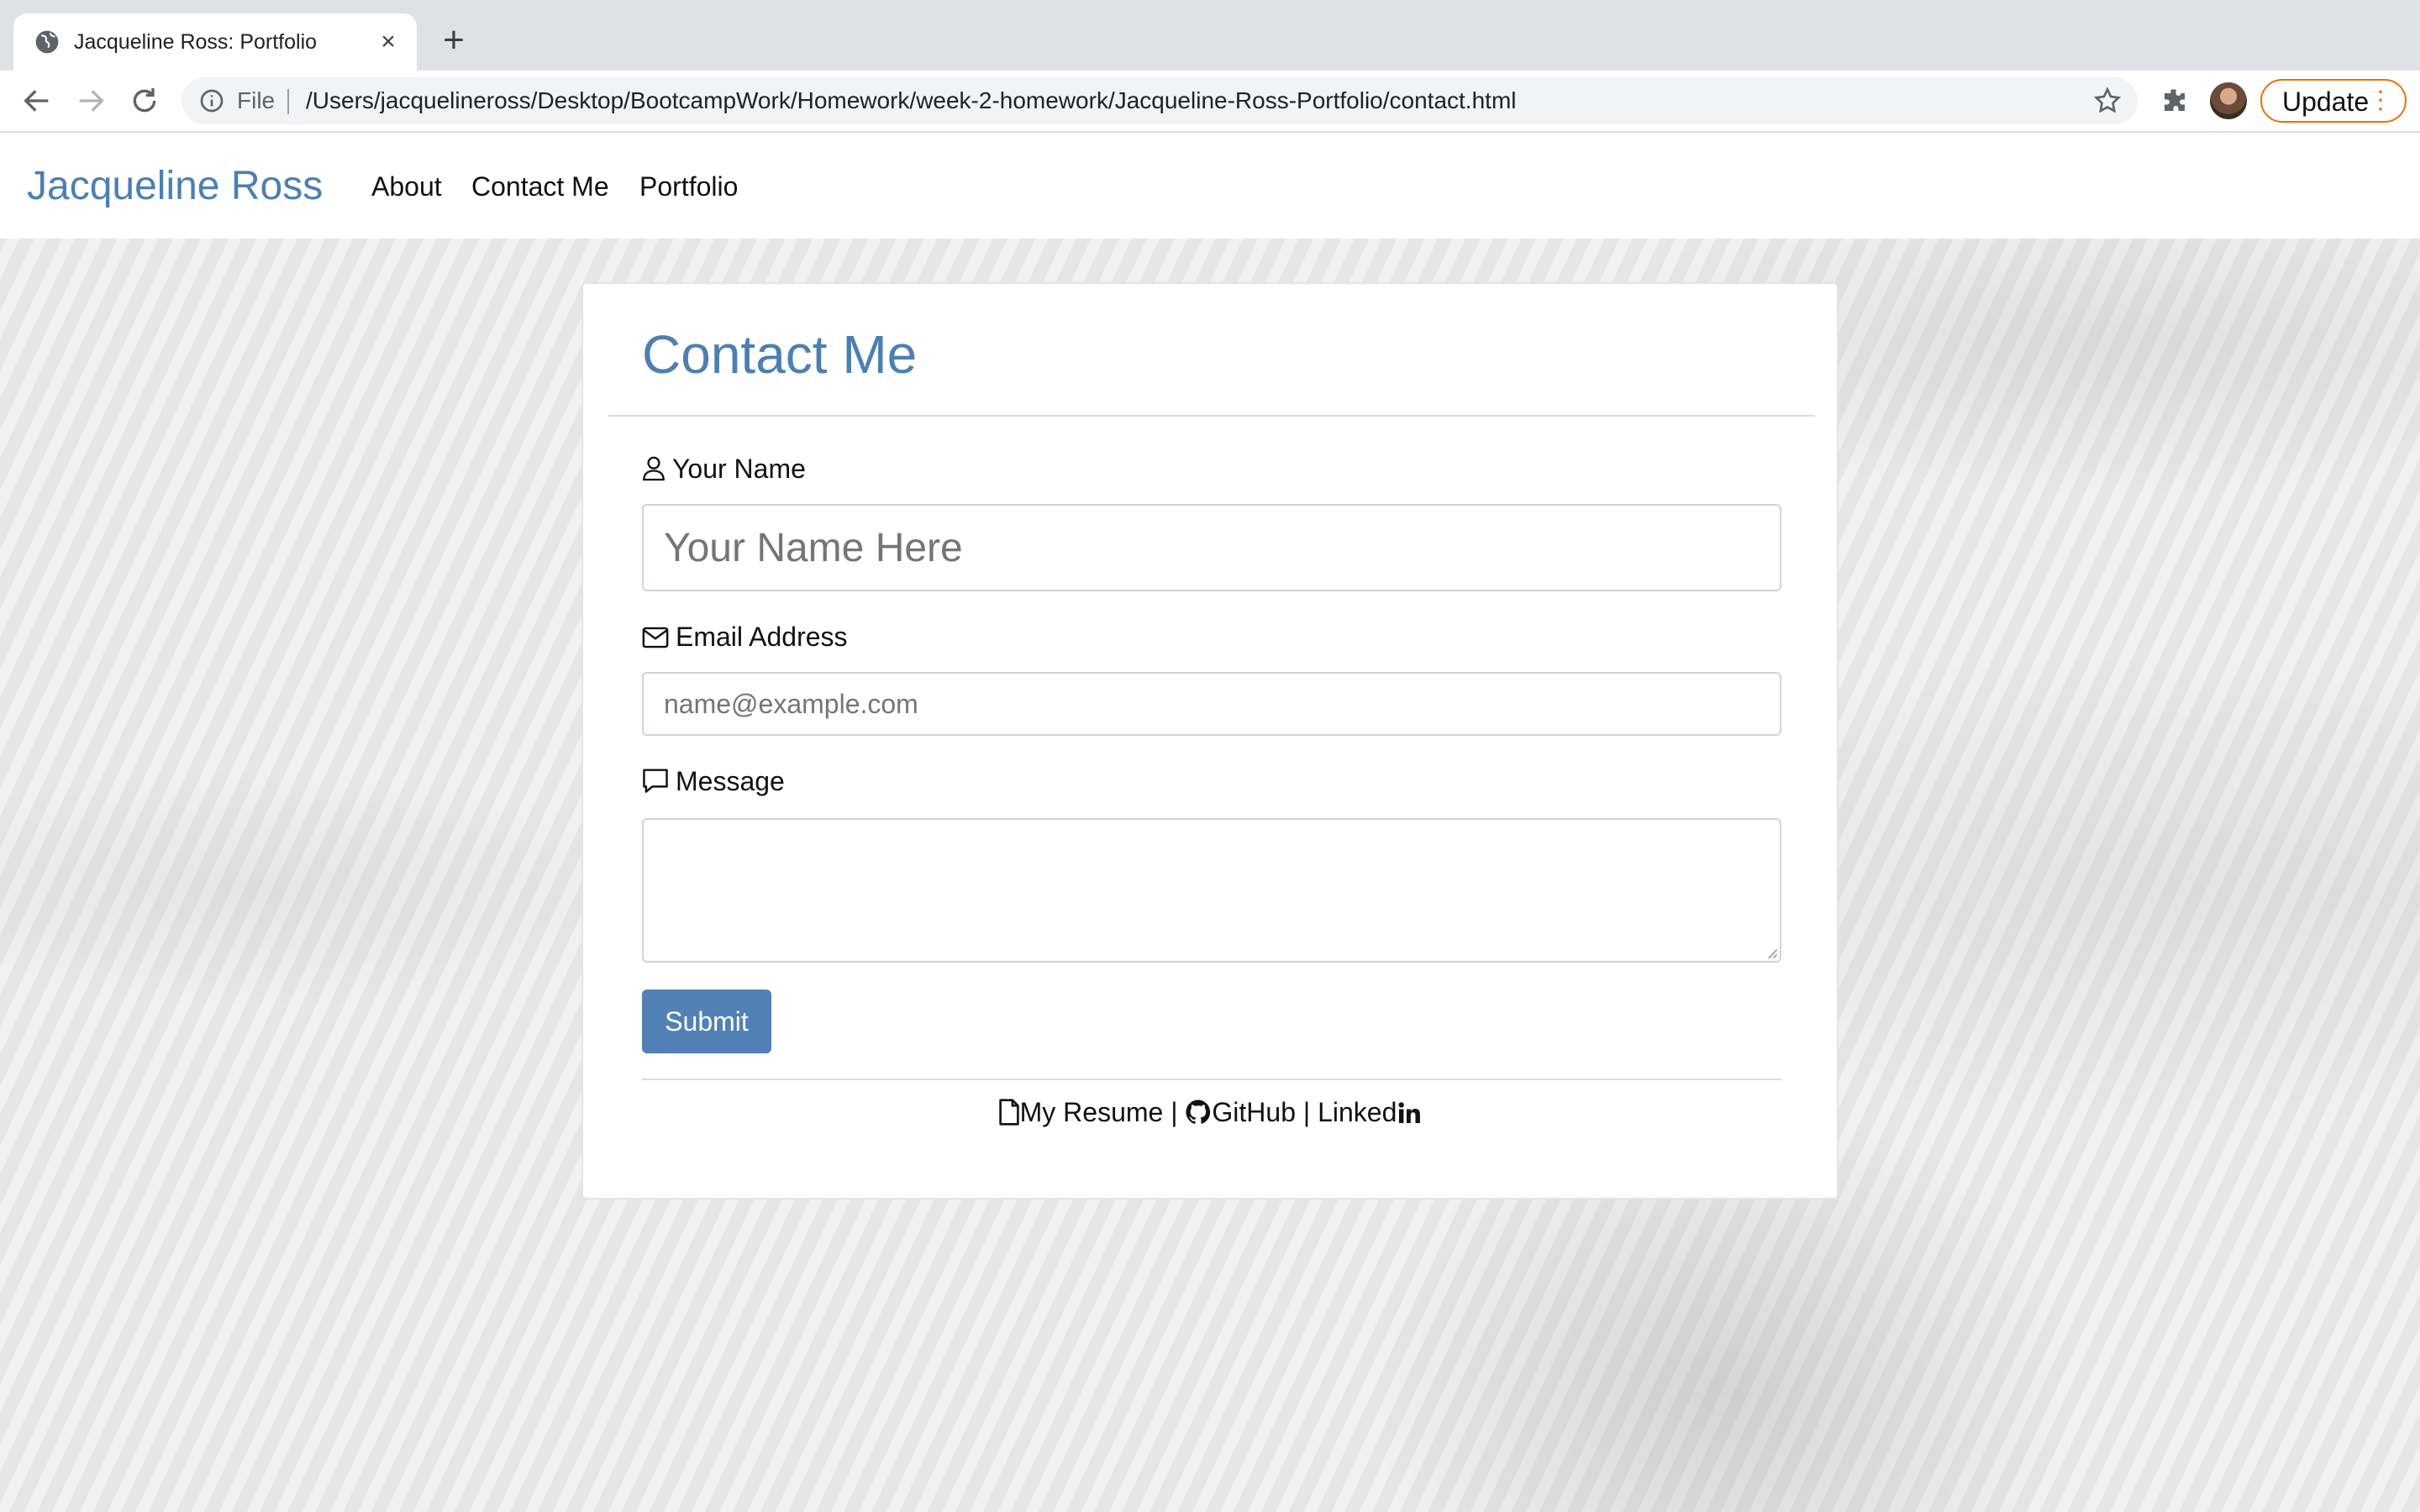 This screenshot has width=2420, height=1512. Describe the element at coordinates (1211, 547) in the screenshot. I see `name-input` at that location.